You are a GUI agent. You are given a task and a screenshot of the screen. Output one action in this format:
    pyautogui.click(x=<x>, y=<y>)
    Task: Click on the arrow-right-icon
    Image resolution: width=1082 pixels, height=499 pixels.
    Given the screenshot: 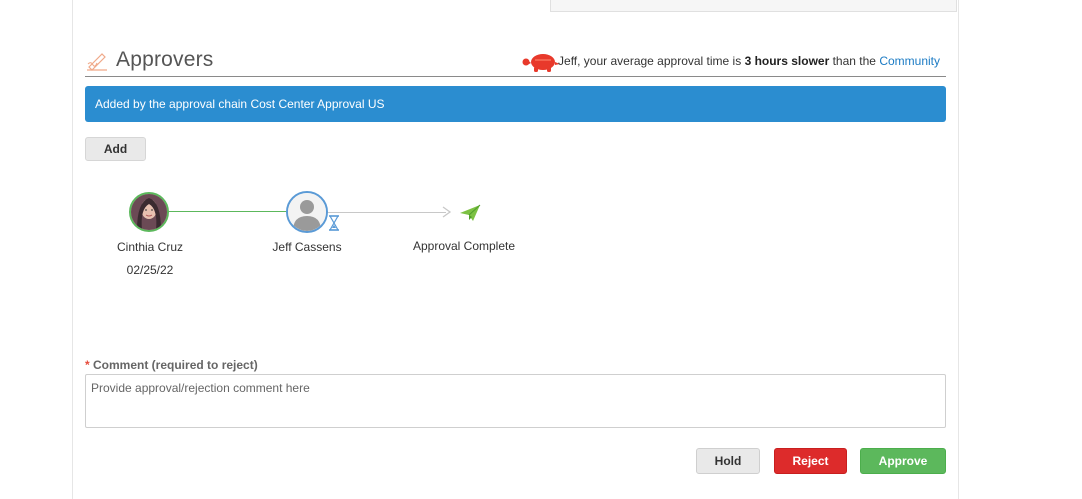 What is the action you would take?
    pyautogui.click(x=447, y=212)
    